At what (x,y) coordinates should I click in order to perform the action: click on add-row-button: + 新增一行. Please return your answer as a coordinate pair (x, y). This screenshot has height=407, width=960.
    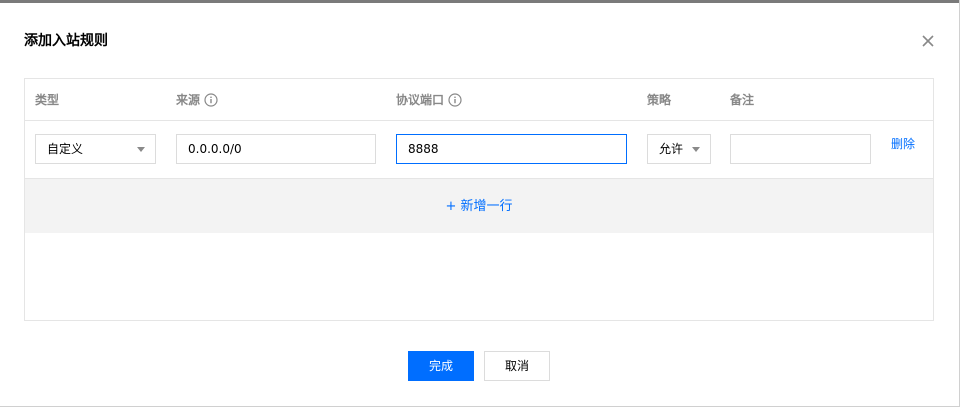
    Looking at the image, I should click on (478, 207).